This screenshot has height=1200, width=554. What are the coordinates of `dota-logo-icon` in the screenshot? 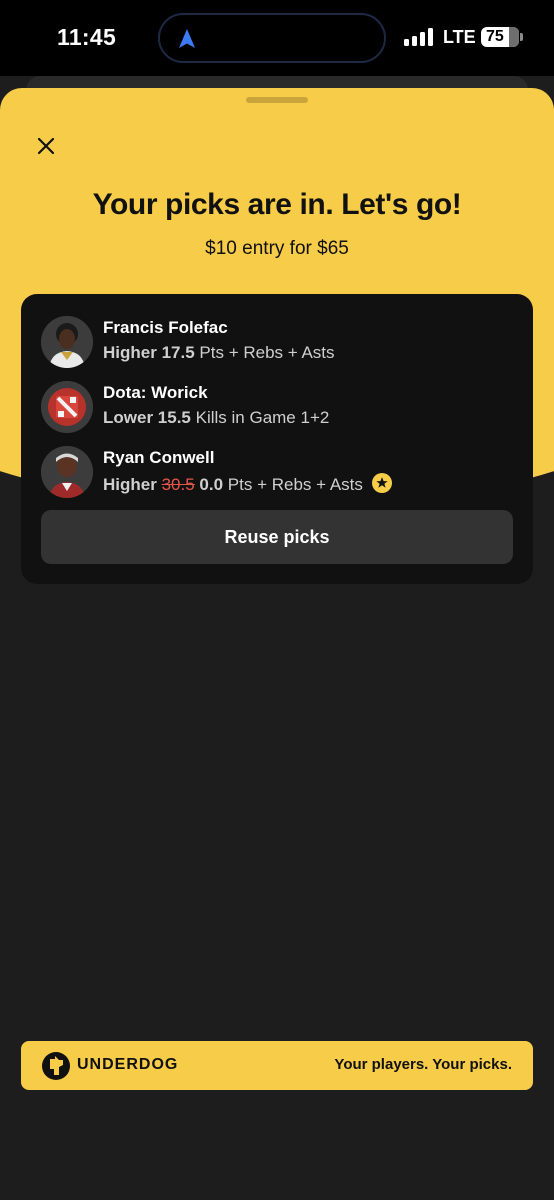 It's located at (67, 407).